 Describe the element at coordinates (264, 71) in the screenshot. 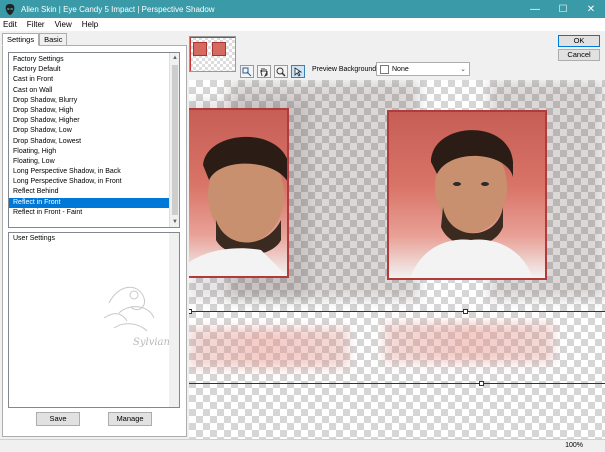

I see `hand-icon` at that location.